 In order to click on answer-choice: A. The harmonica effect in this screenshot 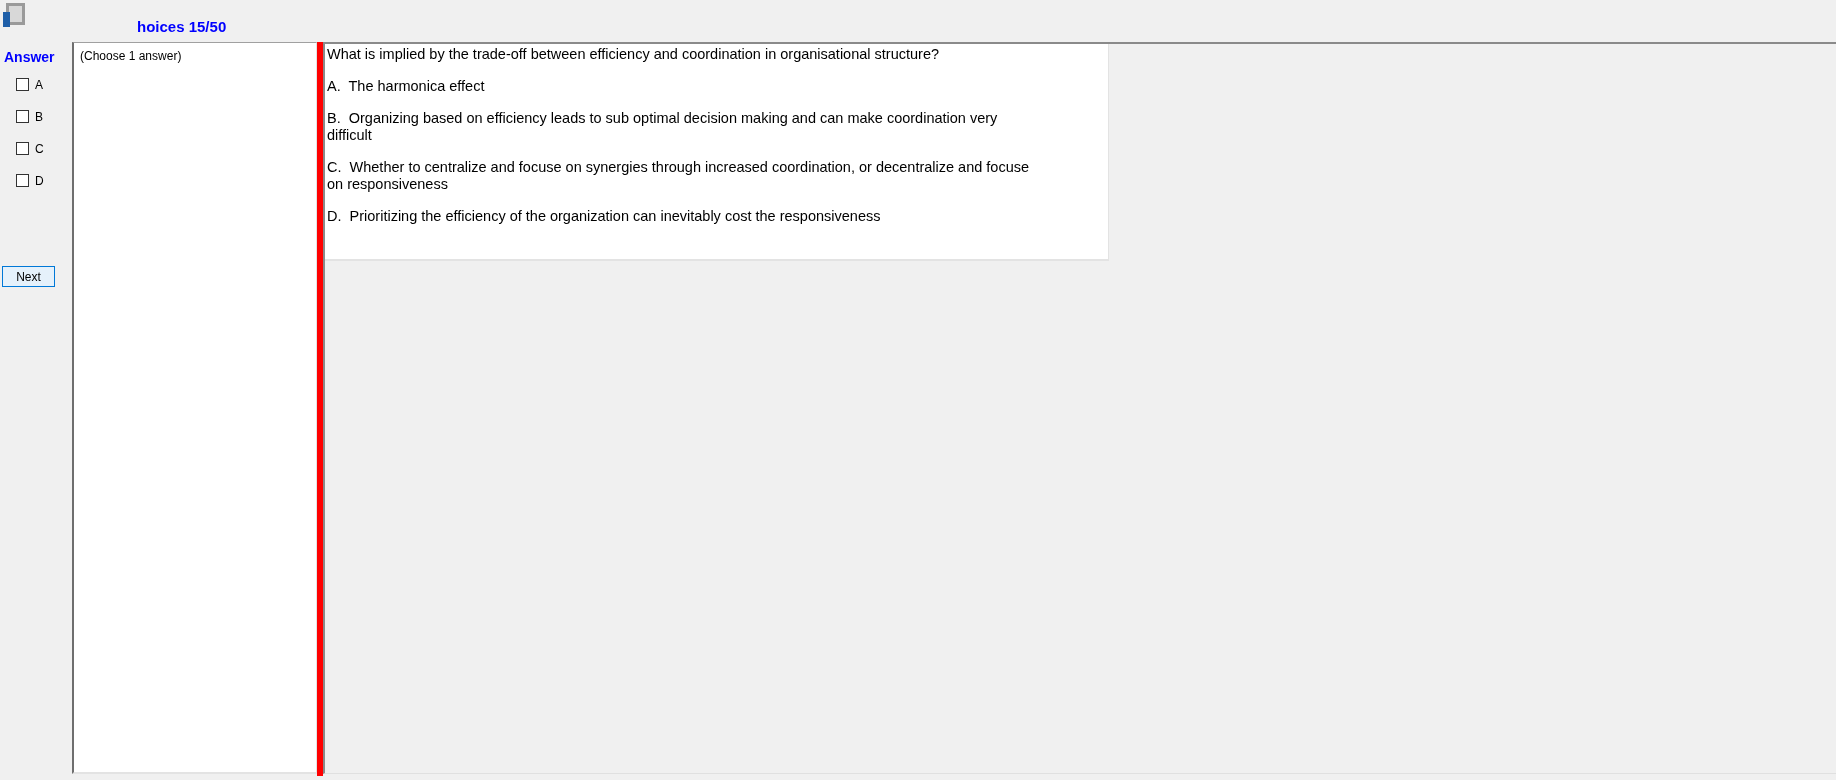, I will do `click(406, 86)`.